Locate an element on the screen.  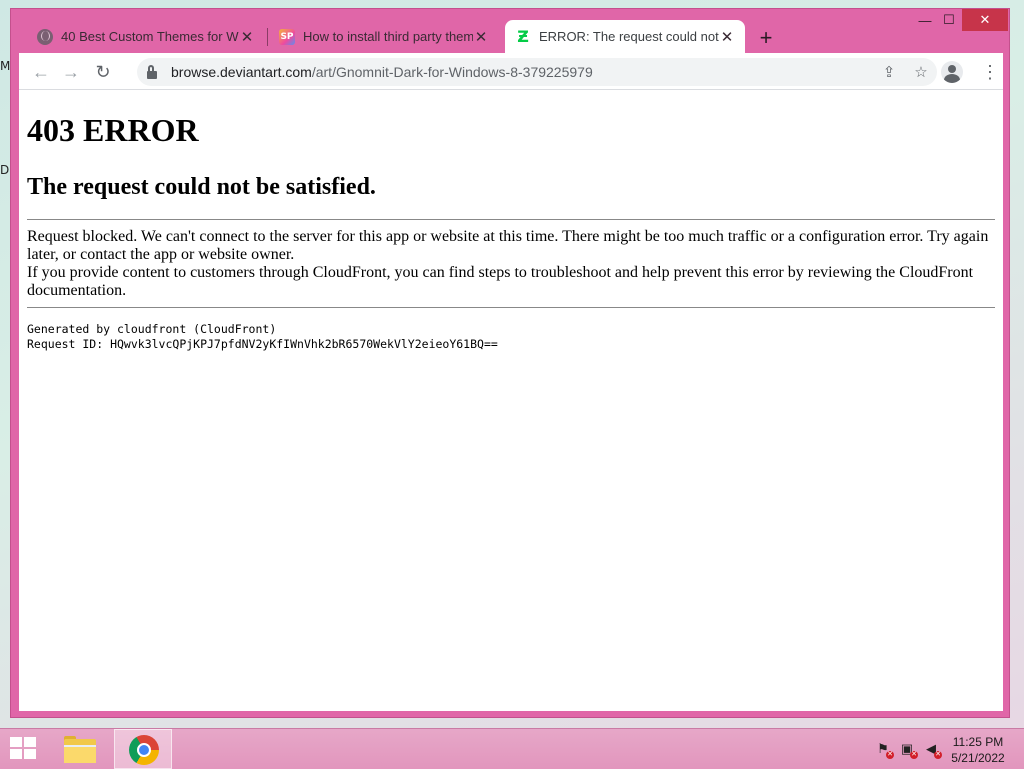
system-clock: 11:25 PM 5/21/2022 is located at coordinates (978, 750).